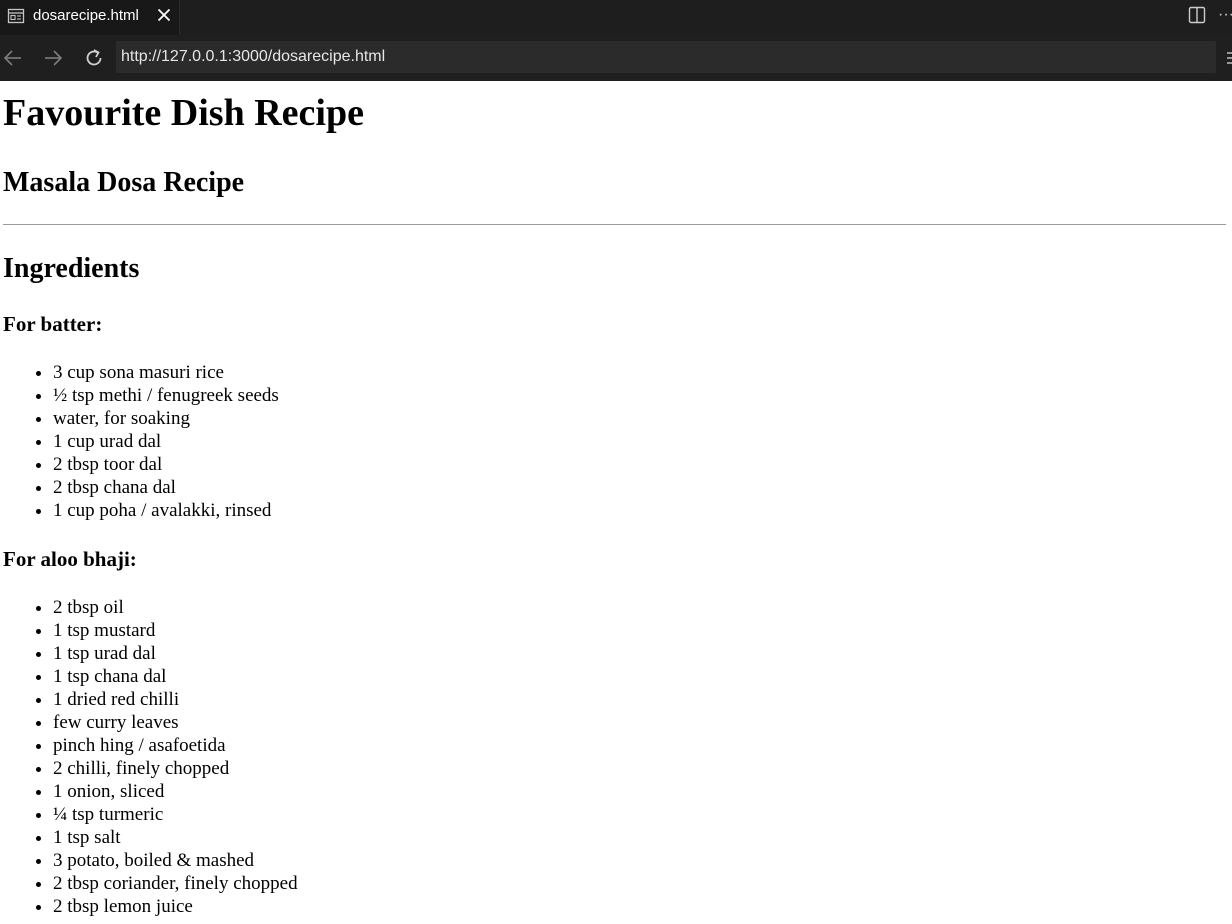 This screenshot has width=1232, height=924. What do you see at coordinates (166, 418) in the screenshot?
I see `list-item: water, for soaking` at bounding box center [166, 418].